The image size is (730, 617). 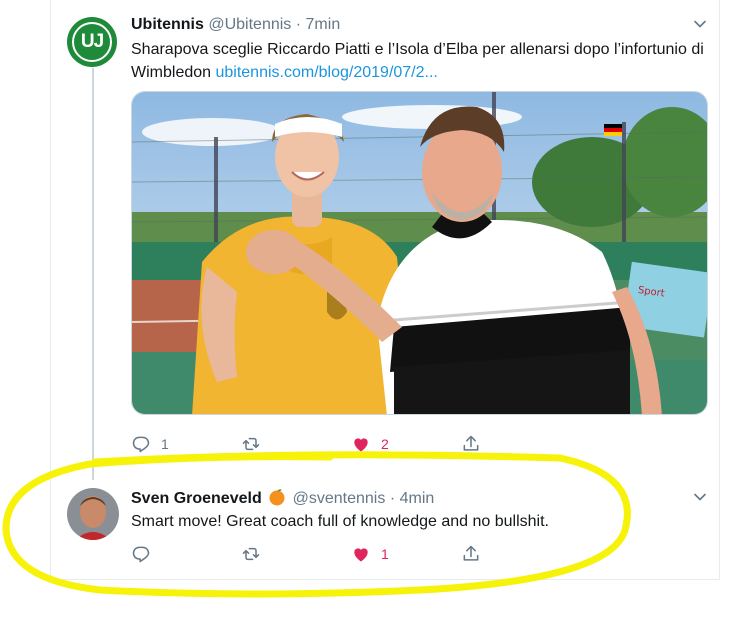 What do you see at coordinates (339, 498) in the screenshot?
I see `reply-handle: @sventennis` at bounding box center [339, 498].